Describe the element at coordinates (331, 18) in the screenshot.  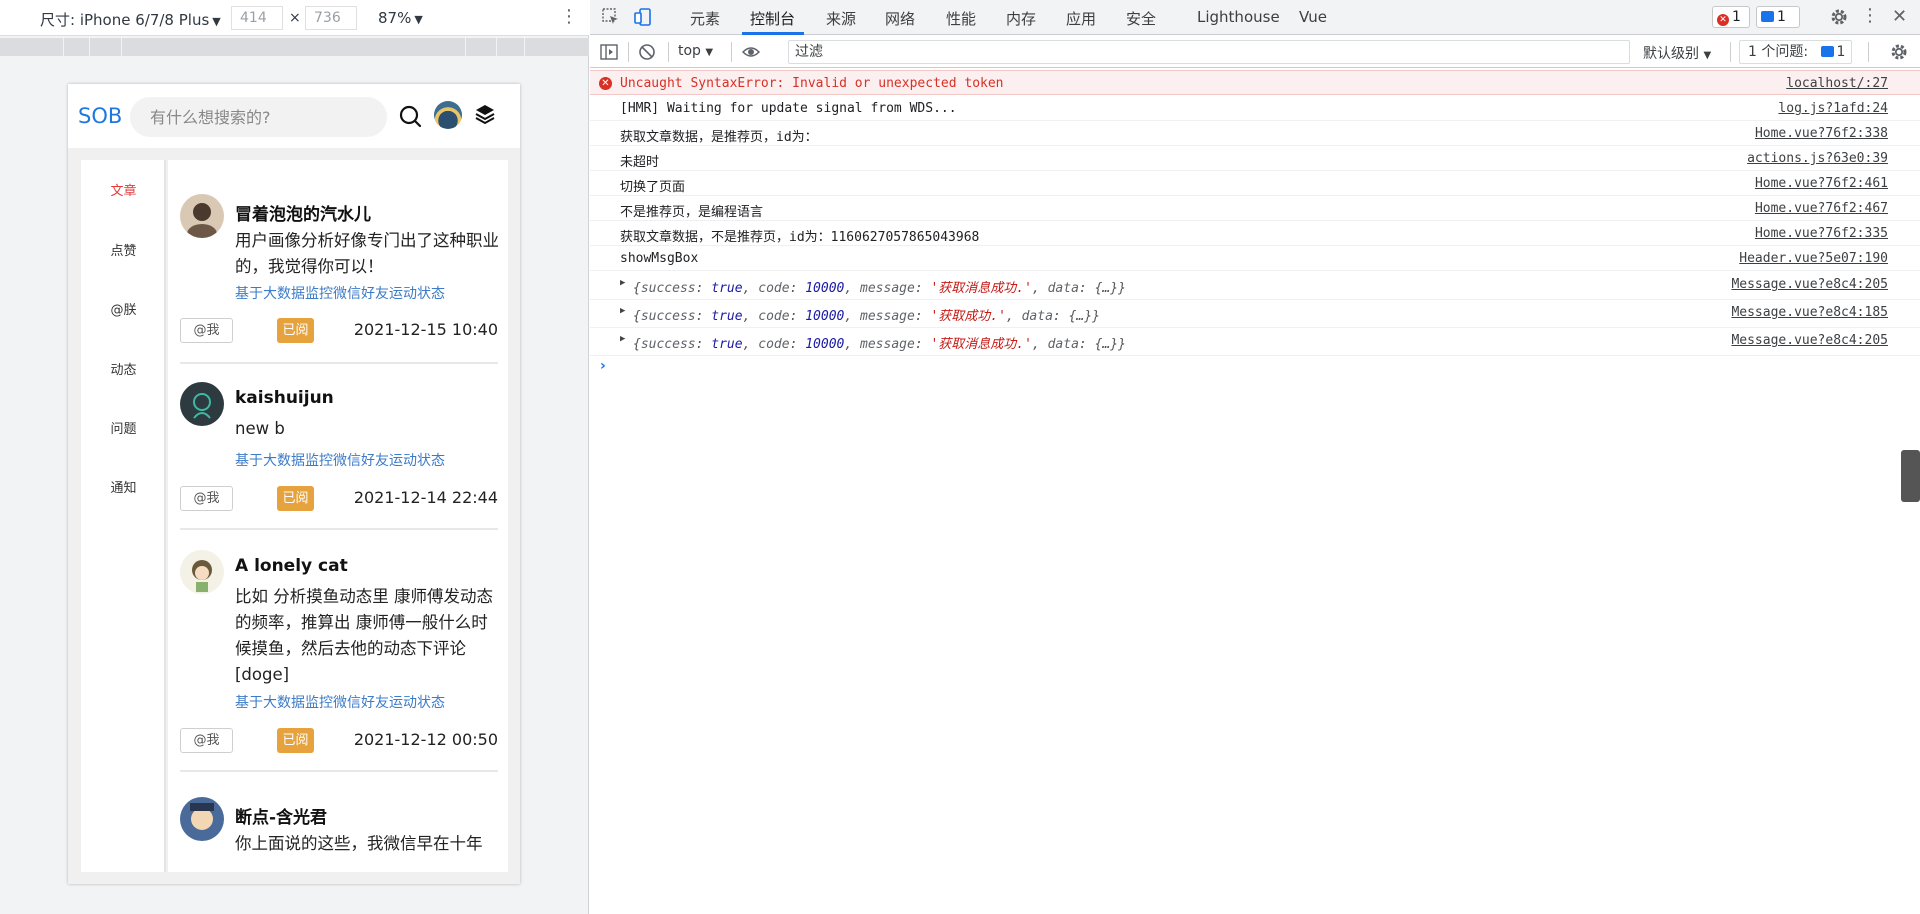
I see `device-height-input: 736` at that location.